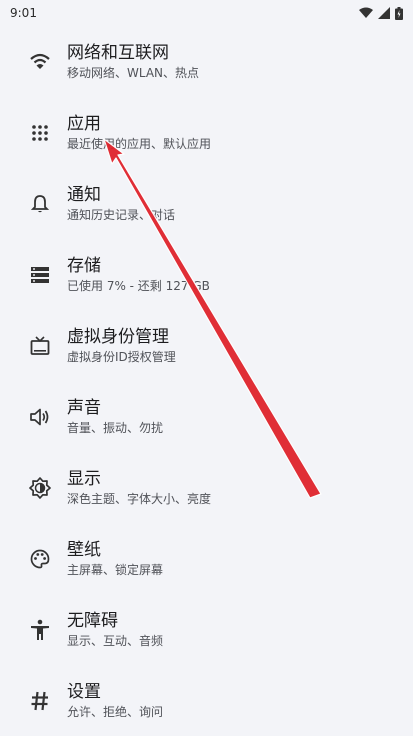  What do you see at coordinates (92, 620) in the screenshot?
I see `settings-item-title: 无障碍` at bounding box center [92, 620].